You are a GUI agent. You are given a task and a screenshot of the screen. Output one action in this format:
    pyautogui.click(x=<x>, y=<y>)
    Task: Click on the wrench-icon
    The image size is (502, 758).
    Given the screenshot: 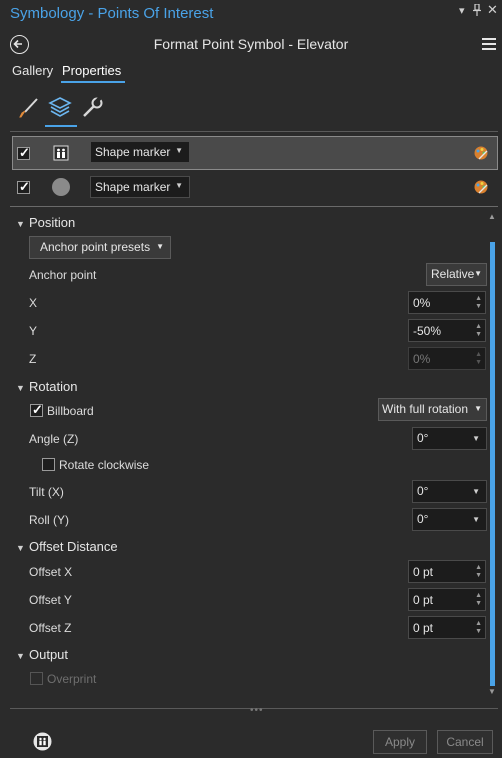 What is the action you would take?
    pyautogui.click(x=92, y=108)
    